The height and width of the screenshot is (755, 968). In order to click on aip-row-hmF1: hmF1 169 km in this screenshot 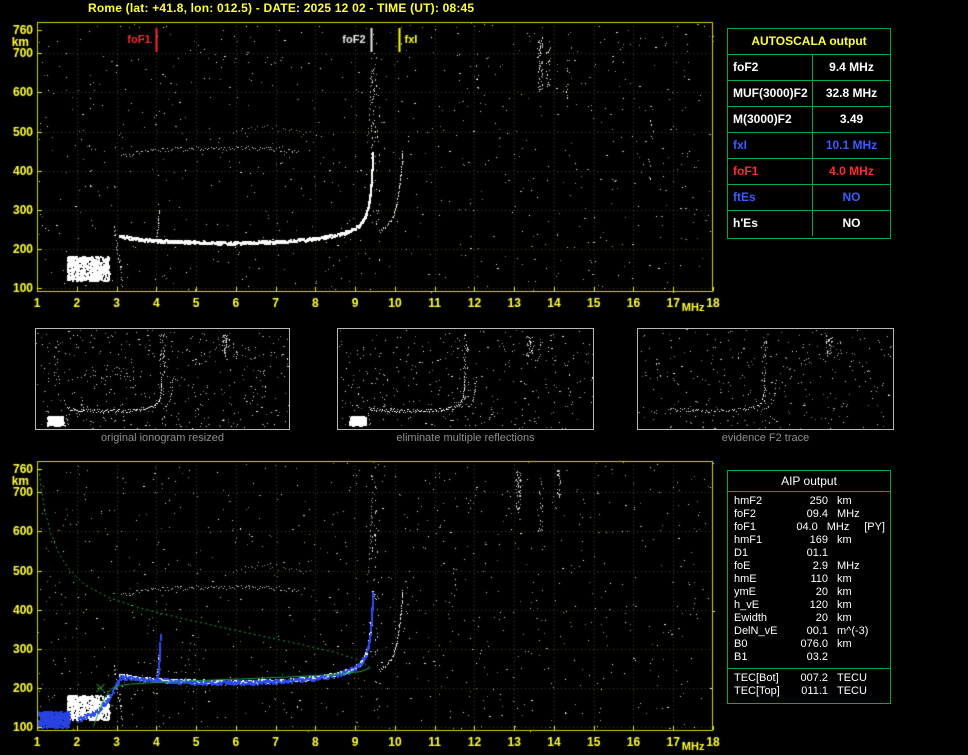, I will do `click(809, 540)`.